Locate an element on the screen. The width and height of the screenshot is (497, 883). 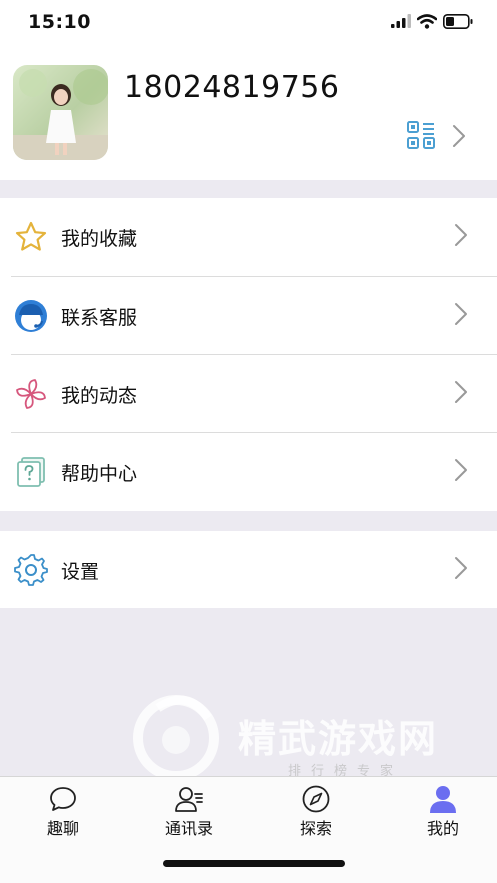
tab-label: 探索 is located at coordinates (315, 828).